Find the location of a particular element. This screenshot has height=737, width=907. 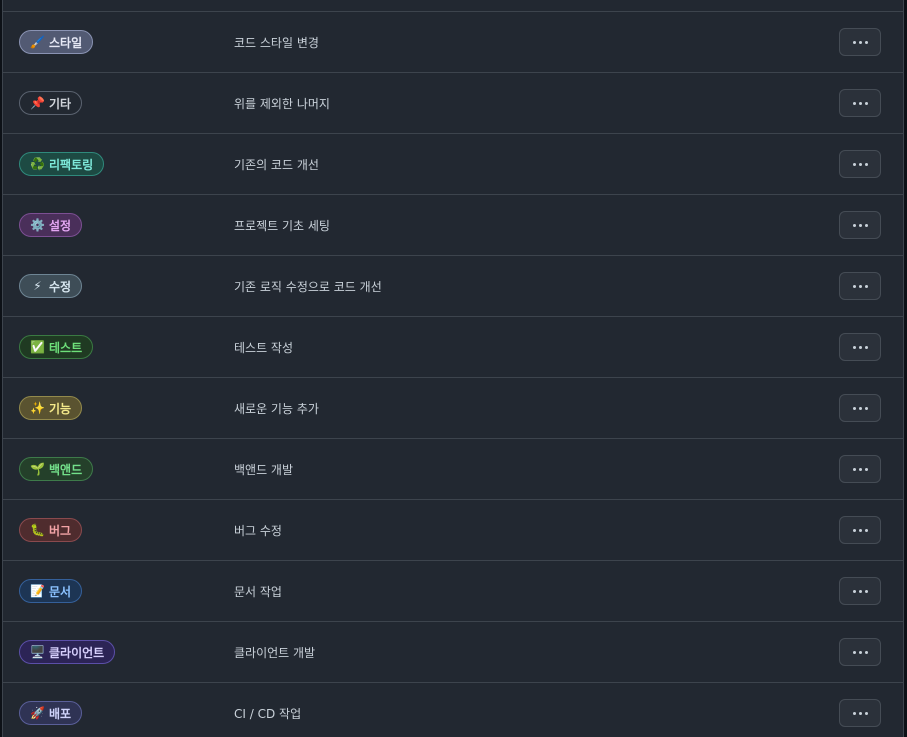

label-cell: 🚀 배포 is located at coordinates (51, 710).